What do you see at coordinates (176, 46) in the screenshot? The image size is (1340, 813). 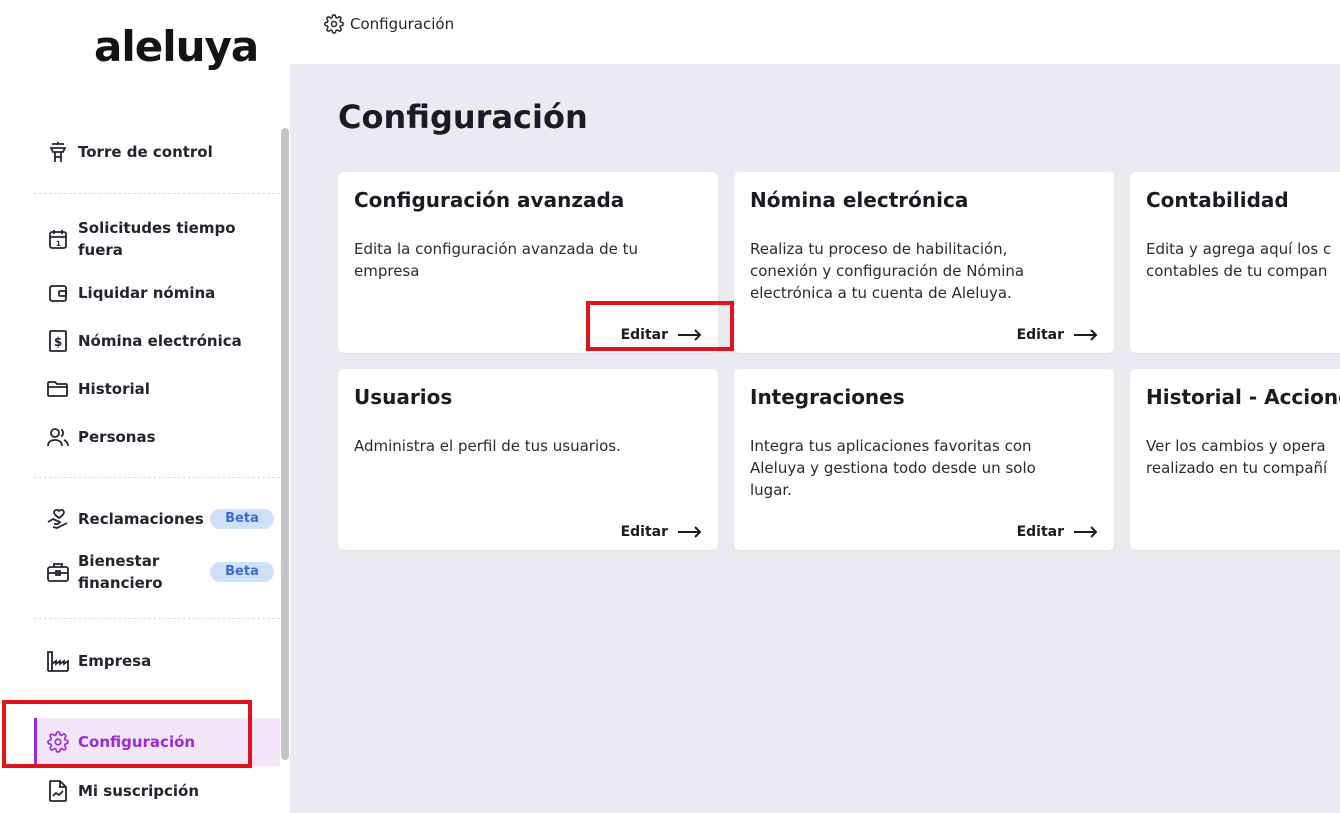 I see `aleluya-logo: aleluya` at bounding box center [176, 46].